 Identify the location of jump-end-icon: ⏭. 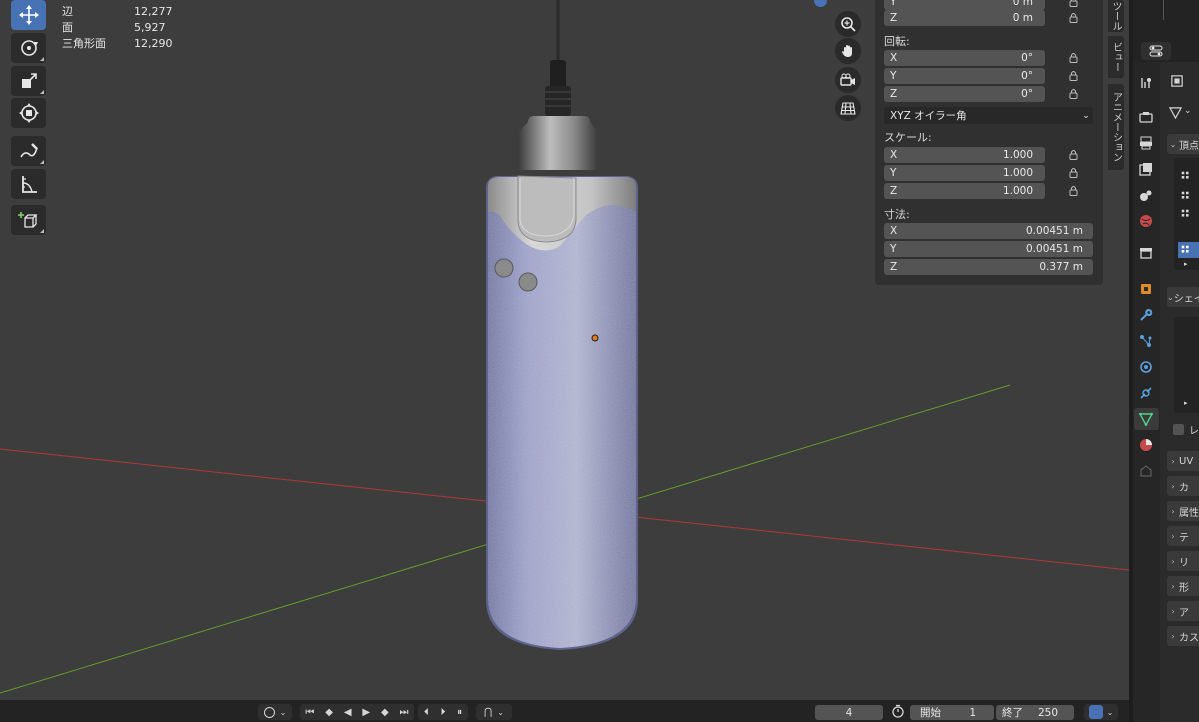
(404, 712).